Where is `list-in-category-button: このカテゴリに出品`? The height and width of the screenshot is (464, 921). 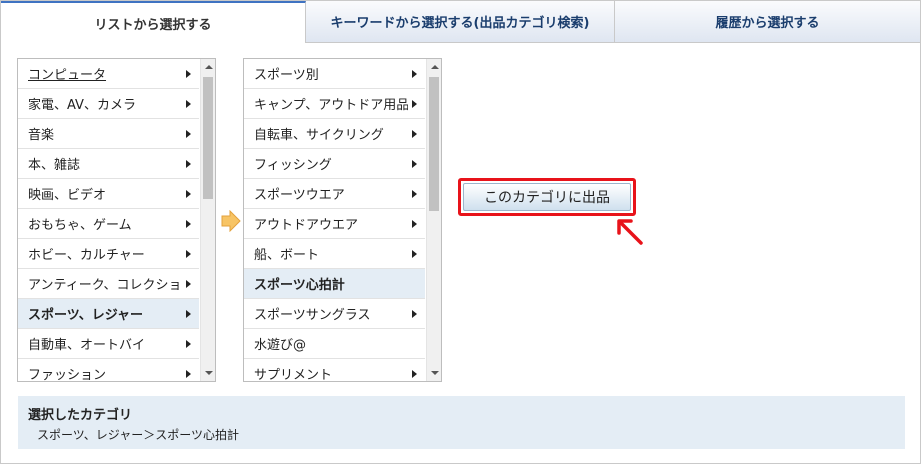 list-in-category-button: このカテゴリに出品 is located at coordinates (547, 197).